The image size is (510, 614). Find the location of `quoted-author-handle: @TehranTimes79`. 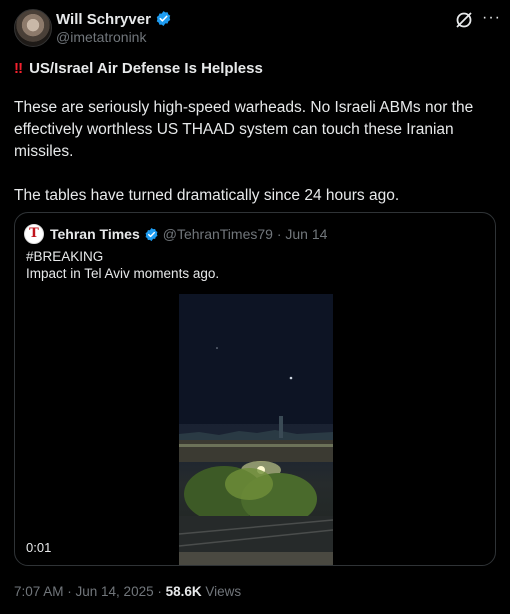

quoted-author-handle: @TehranTimes79 is located at coordinates (218, 234).